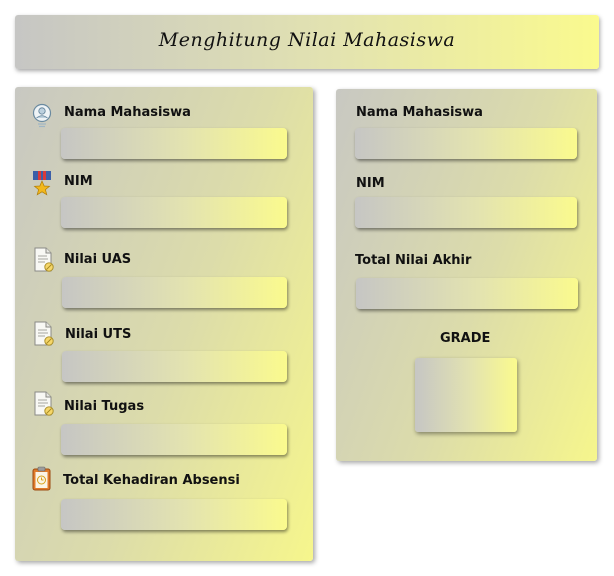  Describe the element at coordinates (174, 439) in the screenshot. I see `nilai-tugas-input` at that location.